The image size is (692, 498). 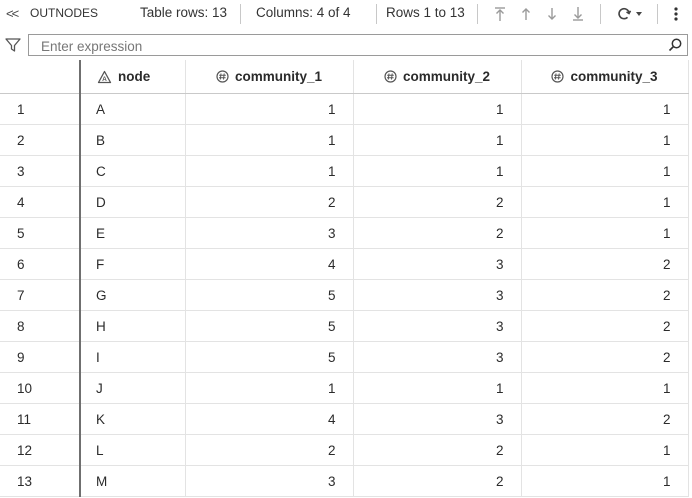 I want to click on go-to-first-row-button, so click(x=500, y=14).